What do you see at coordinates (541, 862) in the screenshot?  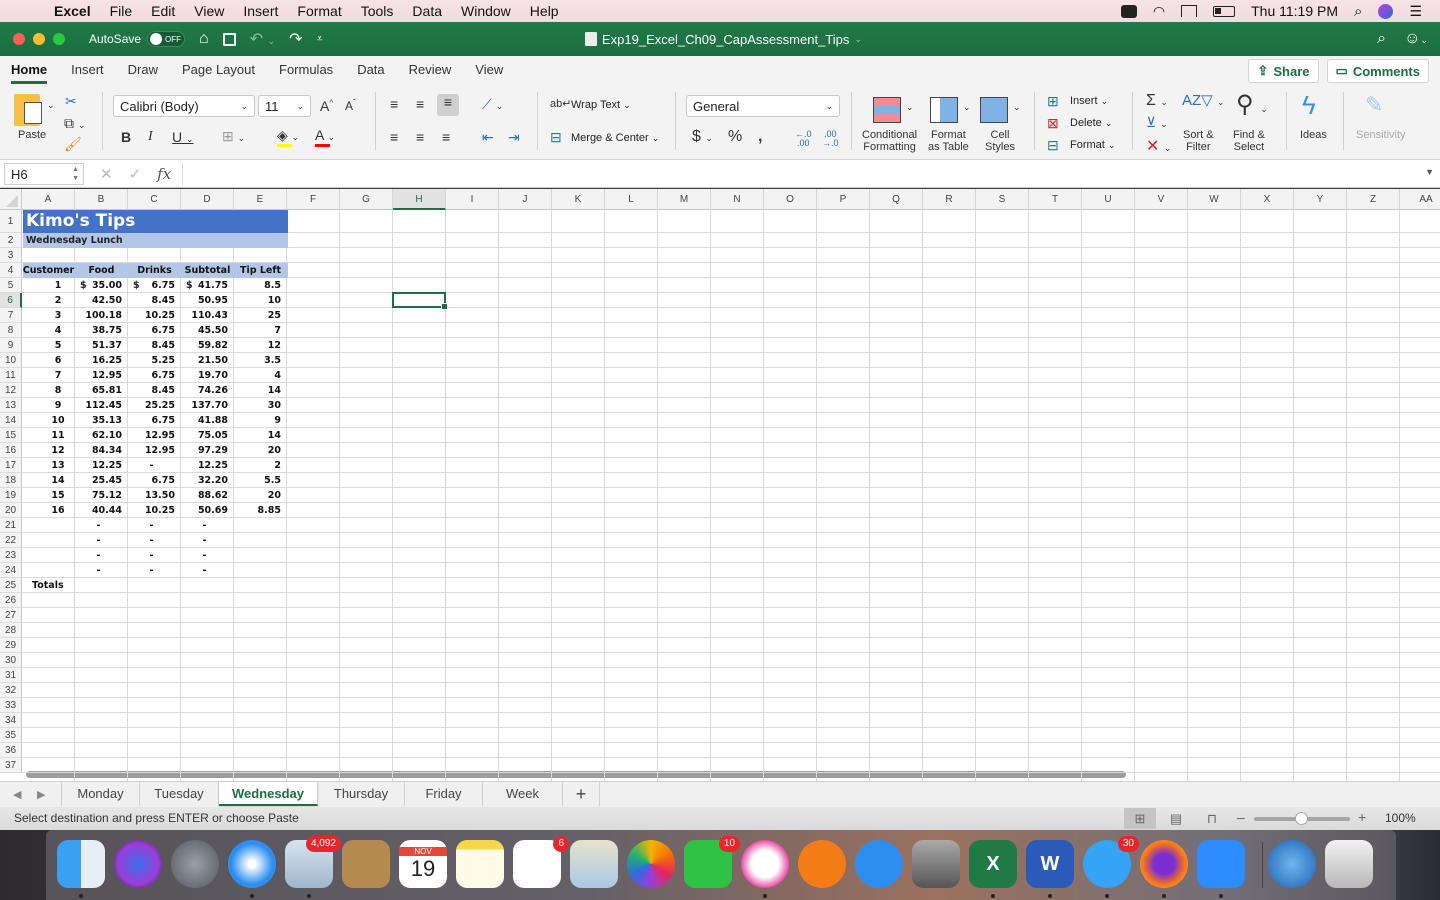 I see `dock-reminders-icon: 6` at bounding box center [541, 862].